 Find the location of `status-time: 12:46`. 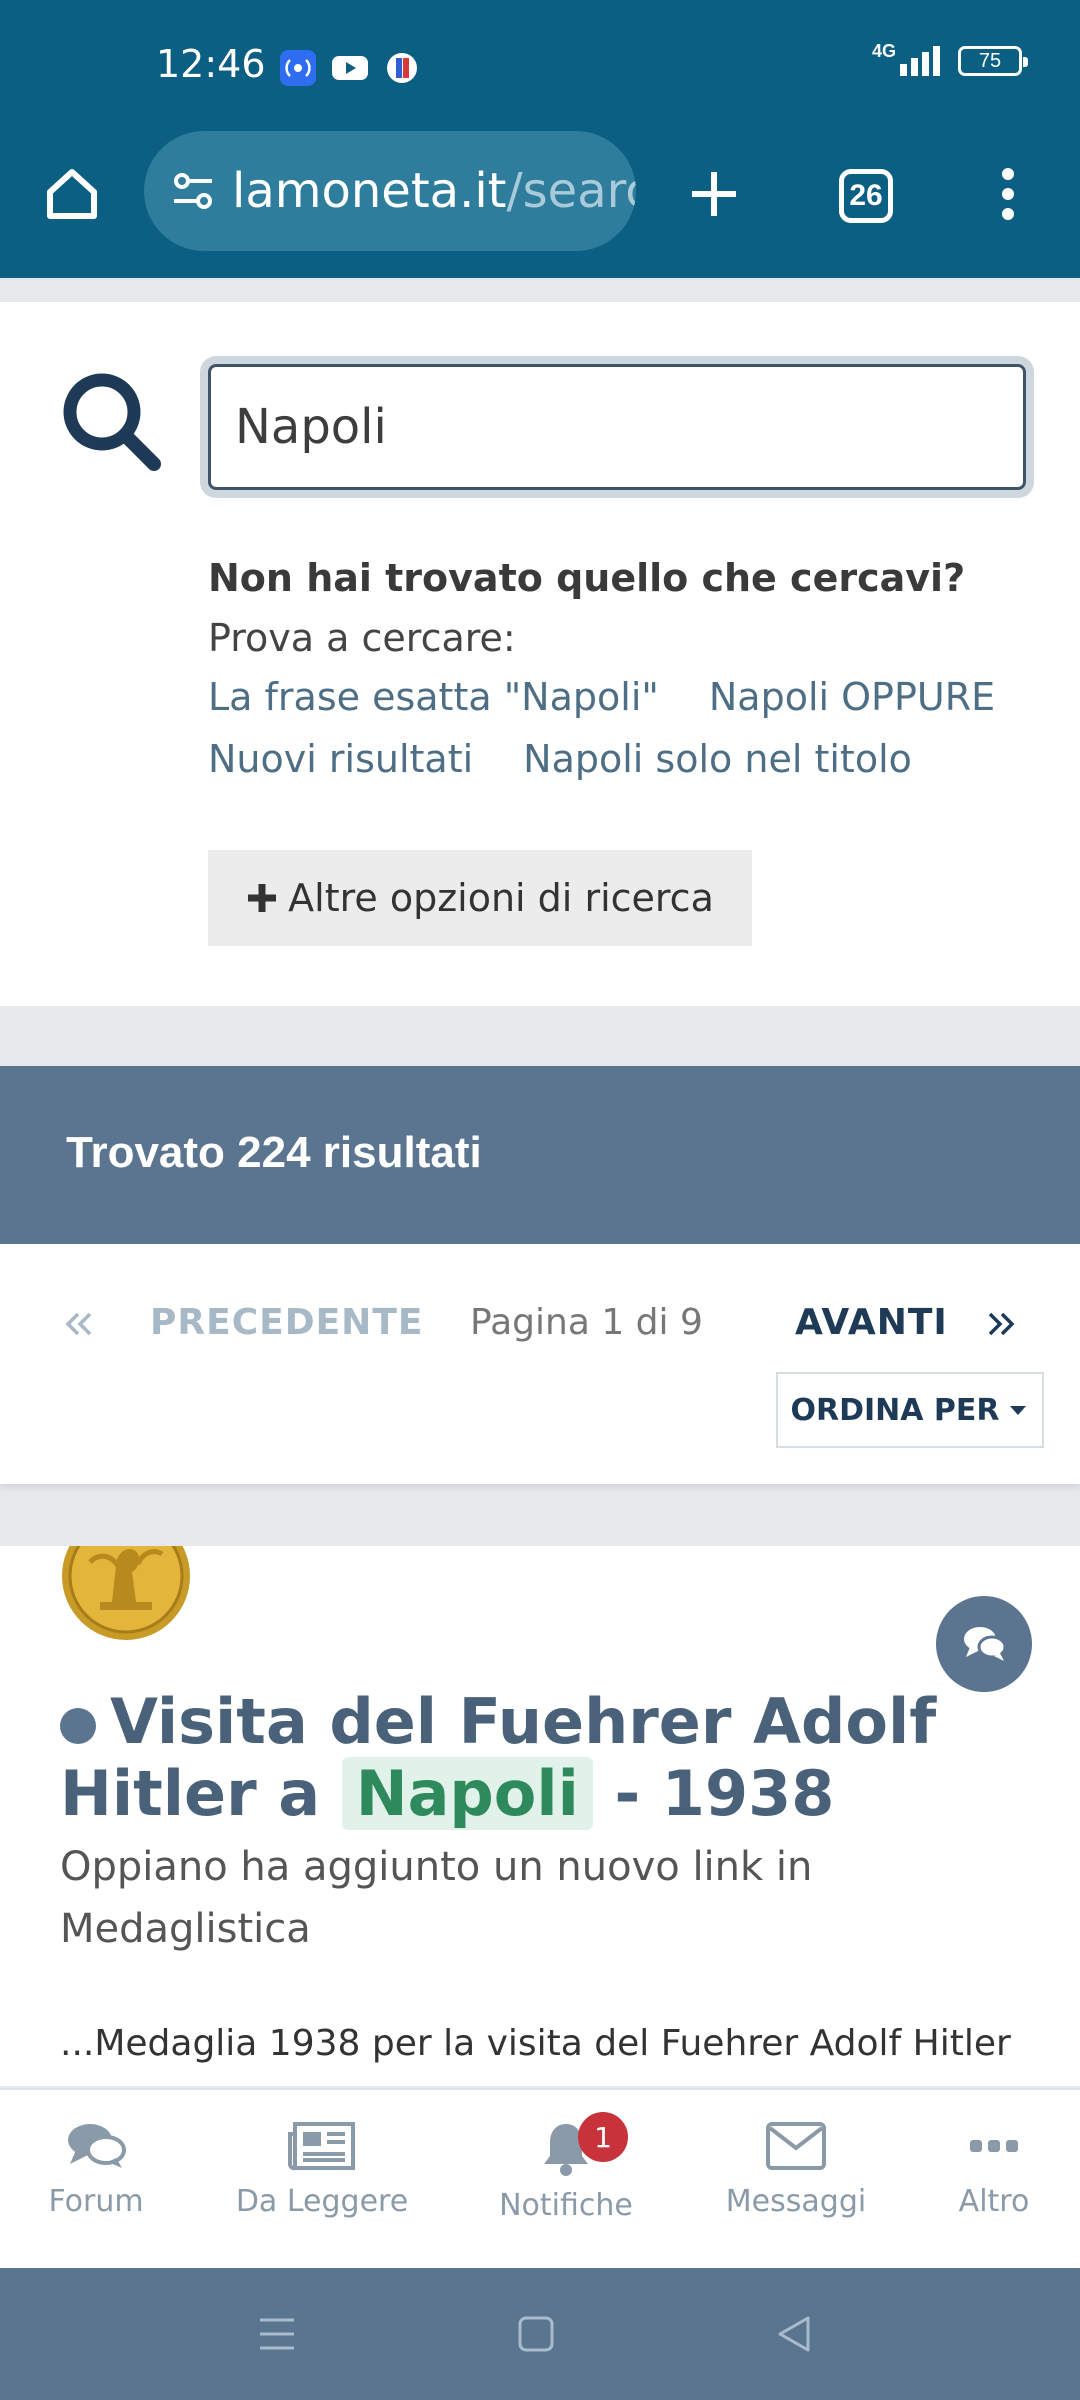

status-time: 12:46 is located at coordinates (211, 64).